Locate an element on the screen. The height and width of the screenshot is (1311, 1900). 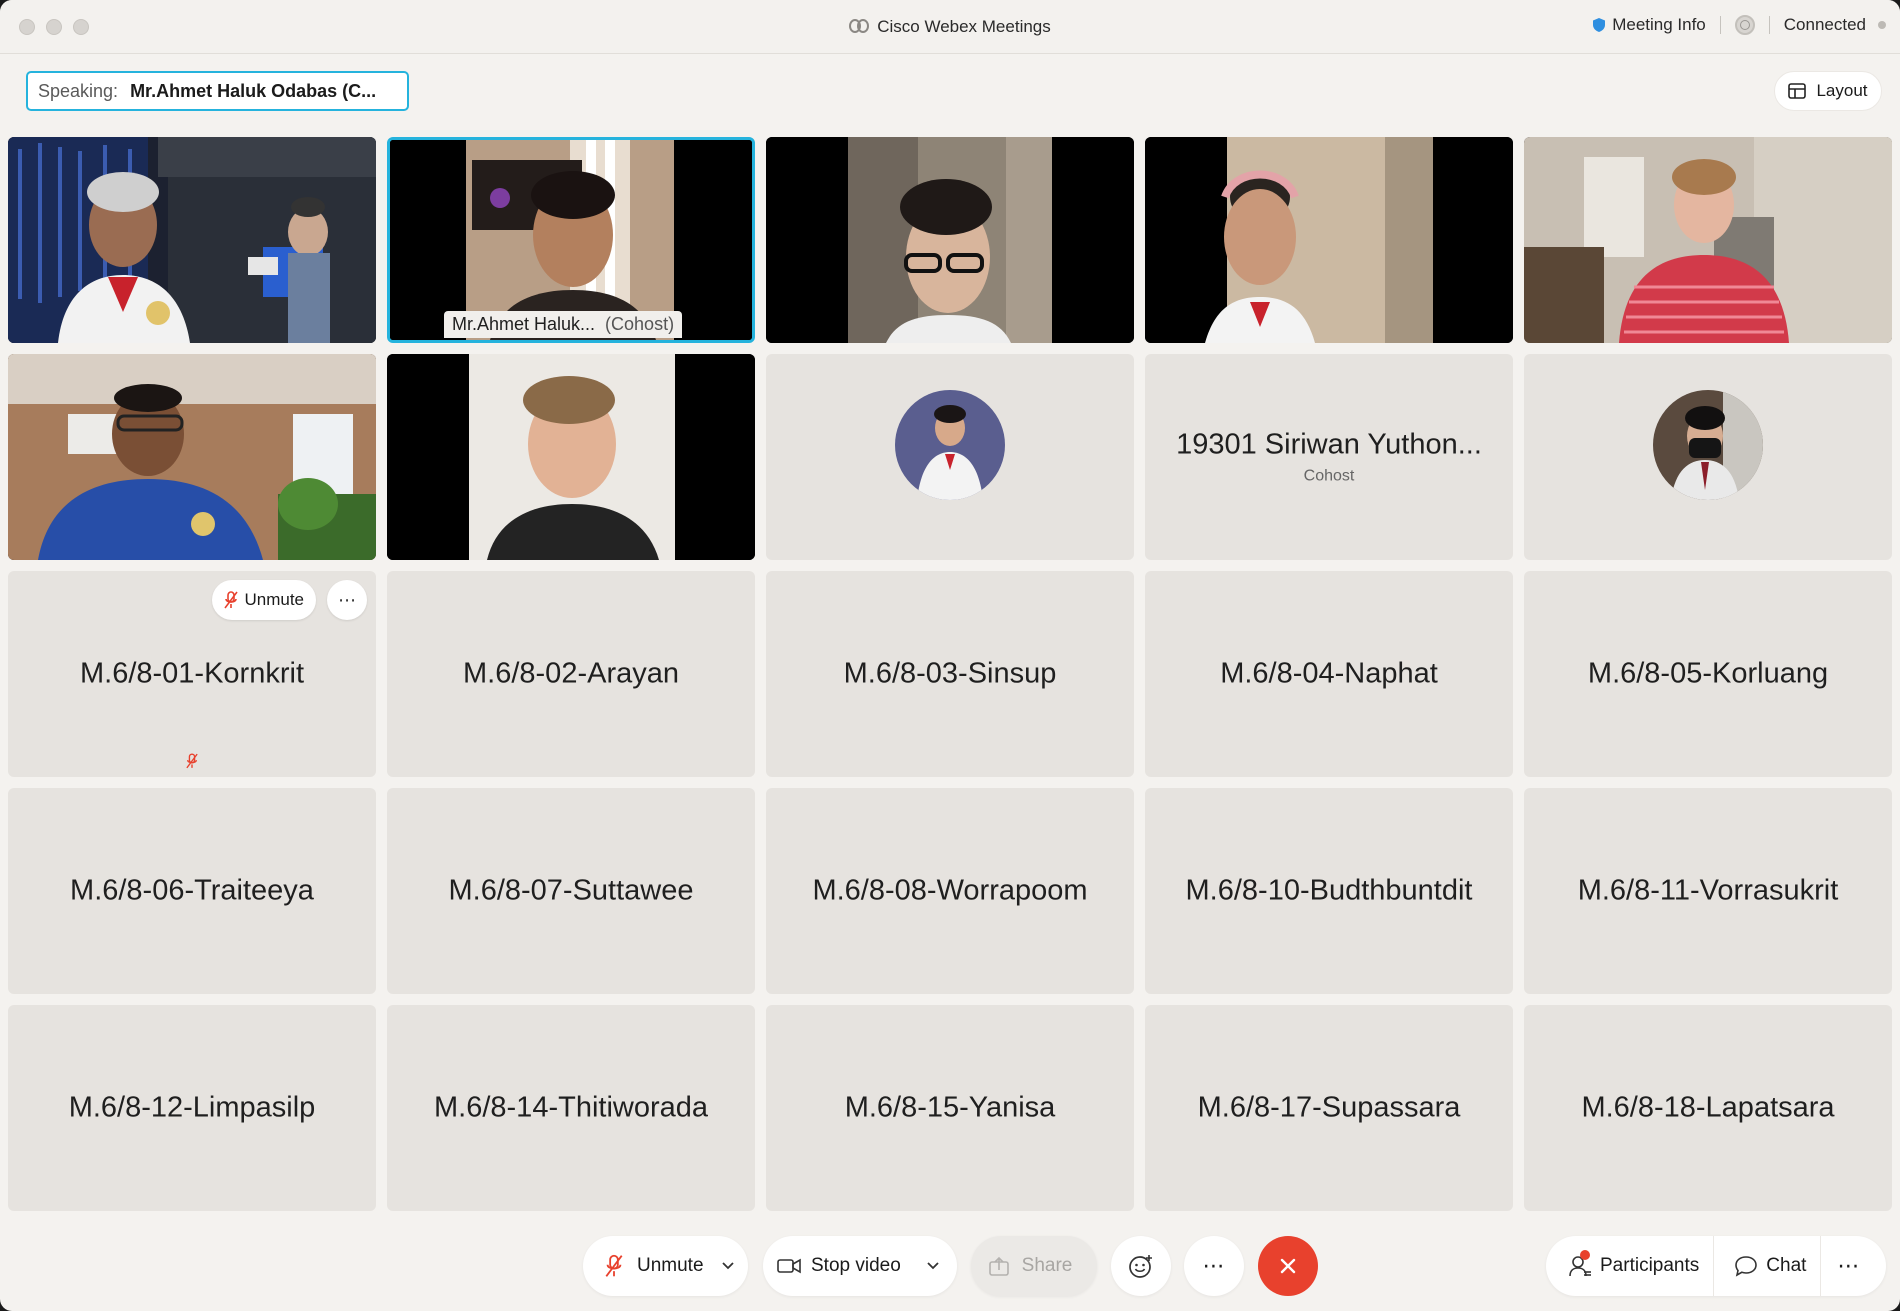
participant-name-tile: M.6/8-02-Arayan is located at coordinates (571, 674).